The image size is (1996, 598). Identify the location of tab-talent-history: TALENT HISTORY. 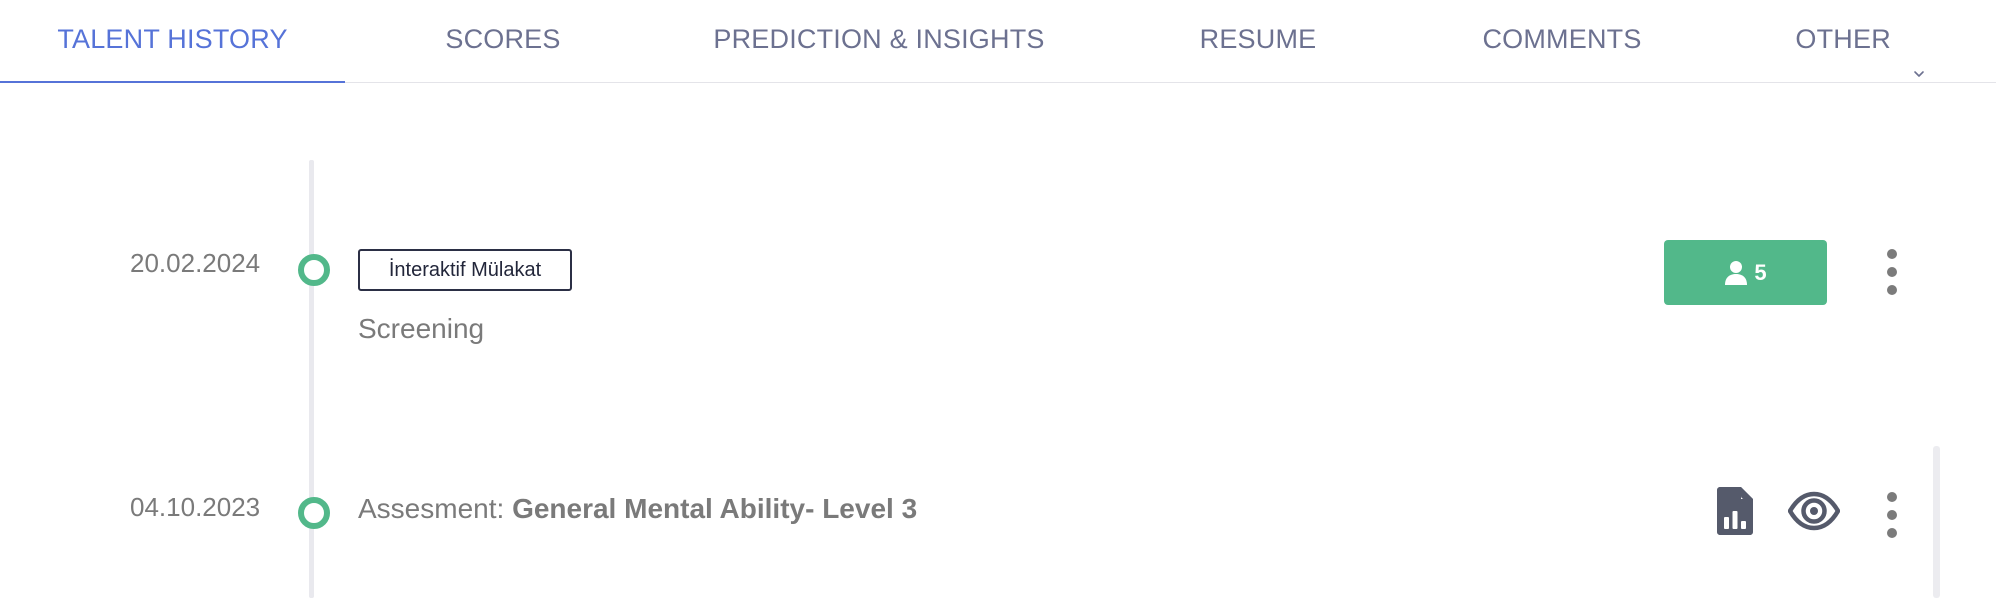
(172, 41).